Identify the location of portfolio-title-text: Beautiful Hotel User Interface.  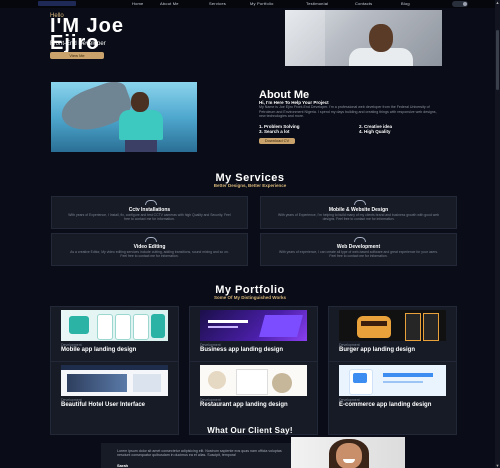
(103, 405).